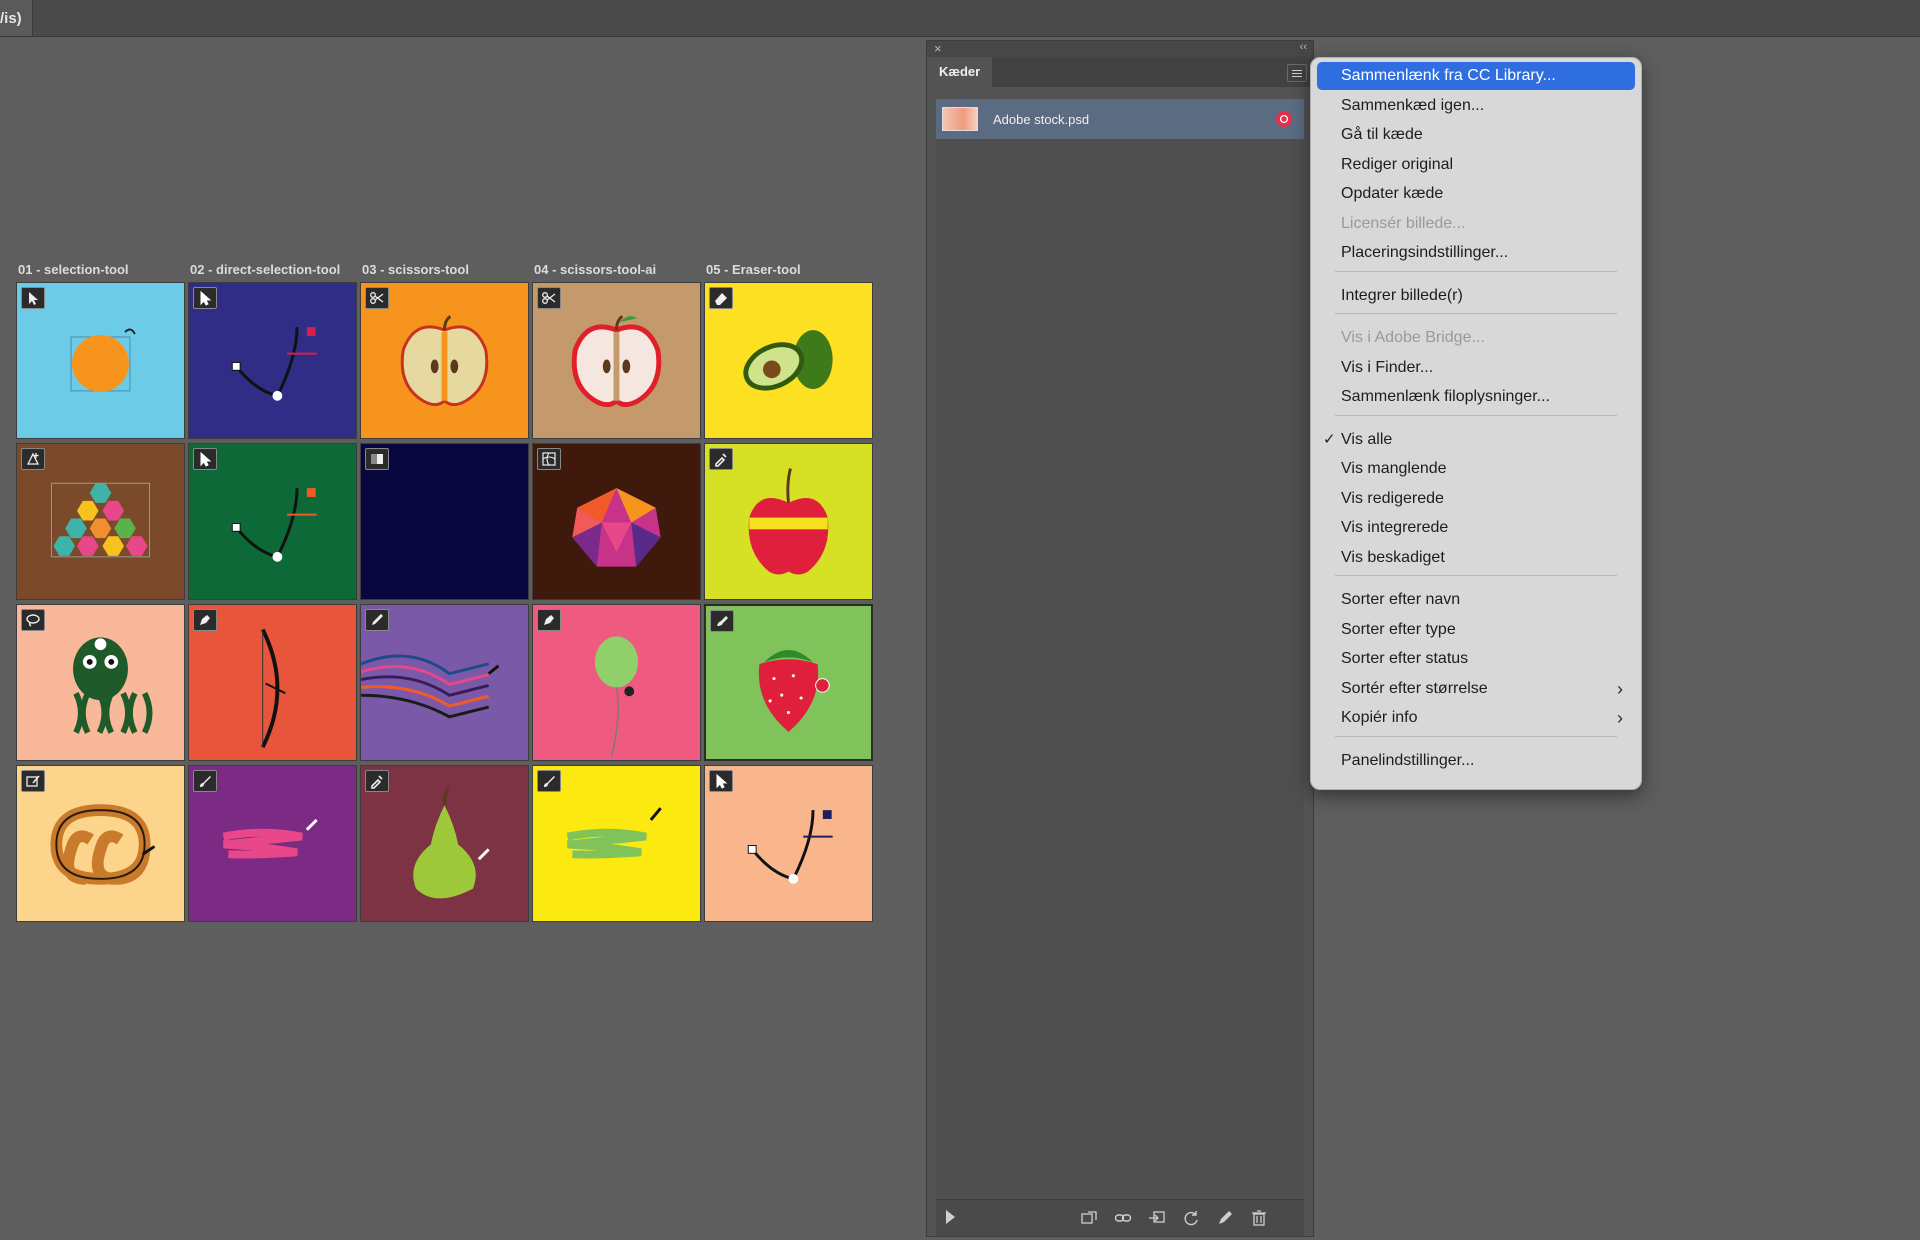 This screenshot has width=1920, height=1240. What do you see at coordinates (33, 620) in the screenshot?
I see `lasso-tool-icon` at bounding box center [33, 620].